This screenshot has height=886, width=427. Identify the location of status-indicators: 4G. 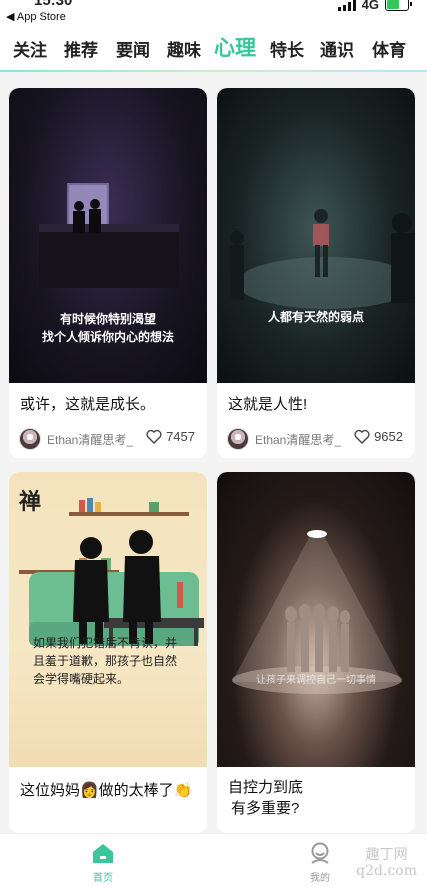
(374, 6).